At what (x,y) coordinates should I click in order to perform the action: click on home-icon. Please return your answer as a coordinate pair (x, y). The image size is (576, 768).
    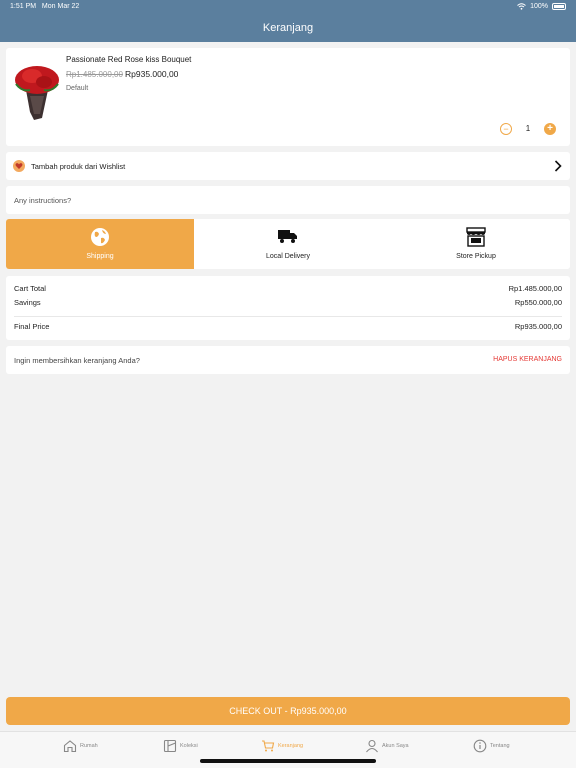
    Looking at the image, I should click on (70, 746).